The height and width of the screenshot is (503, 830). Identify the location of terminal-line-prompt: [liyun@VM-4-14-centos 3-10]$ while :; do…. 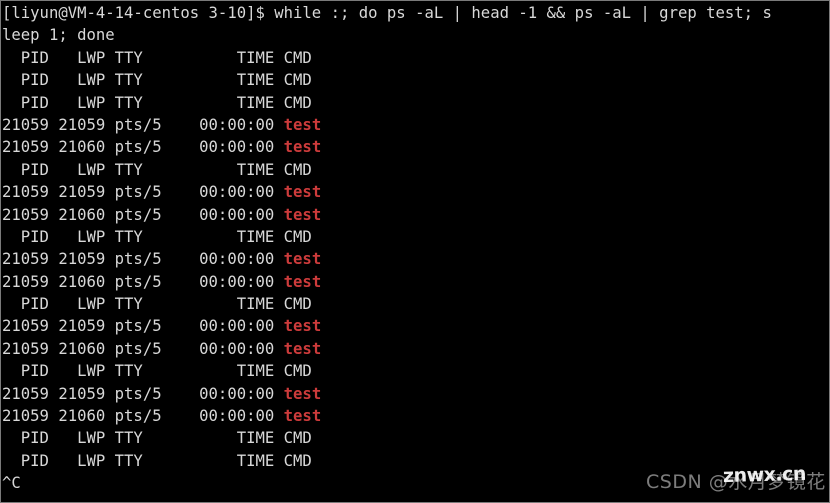
(415, 13).